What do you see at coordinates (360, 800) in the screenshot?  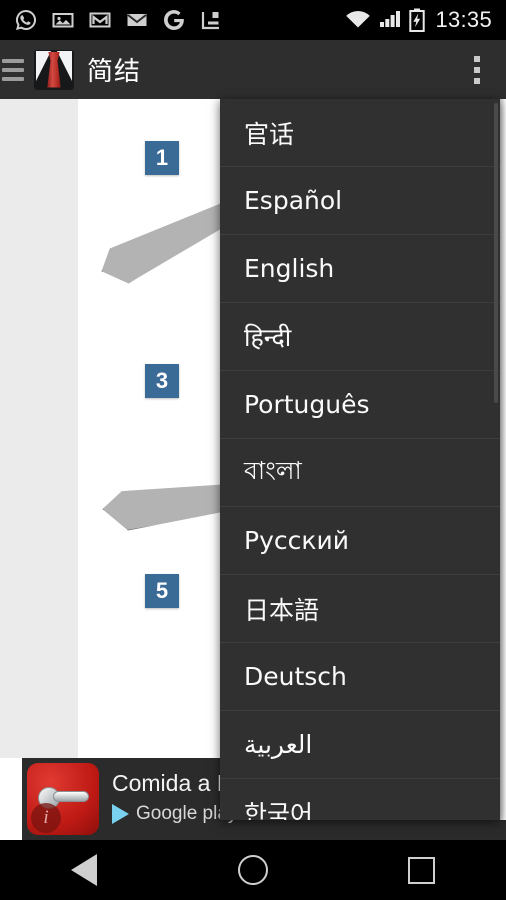 I see `language-menu-item: 한국어` at bounding box center [360, 800].